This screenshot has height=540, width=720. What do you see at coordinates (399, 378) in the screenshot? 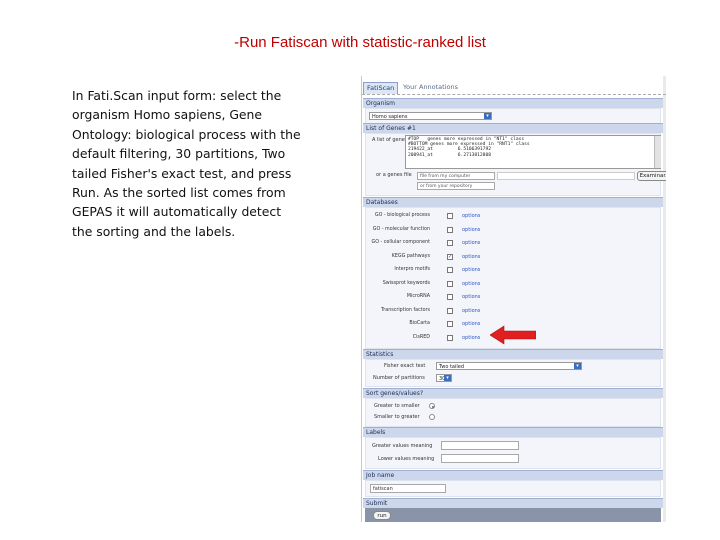
I see `partitions-label: Number of partitions` at bounding box center [399, 378].